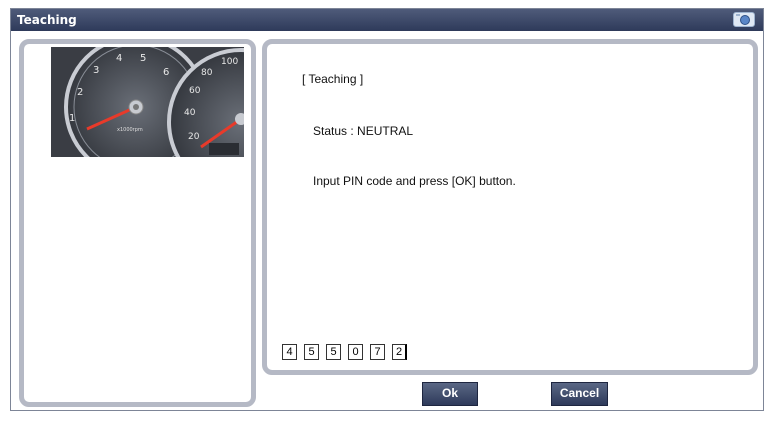  What do you see at coordinates (207, 73) in the screenshot?
I see `speed-label-80: 80` at bounding box center [207, 73].